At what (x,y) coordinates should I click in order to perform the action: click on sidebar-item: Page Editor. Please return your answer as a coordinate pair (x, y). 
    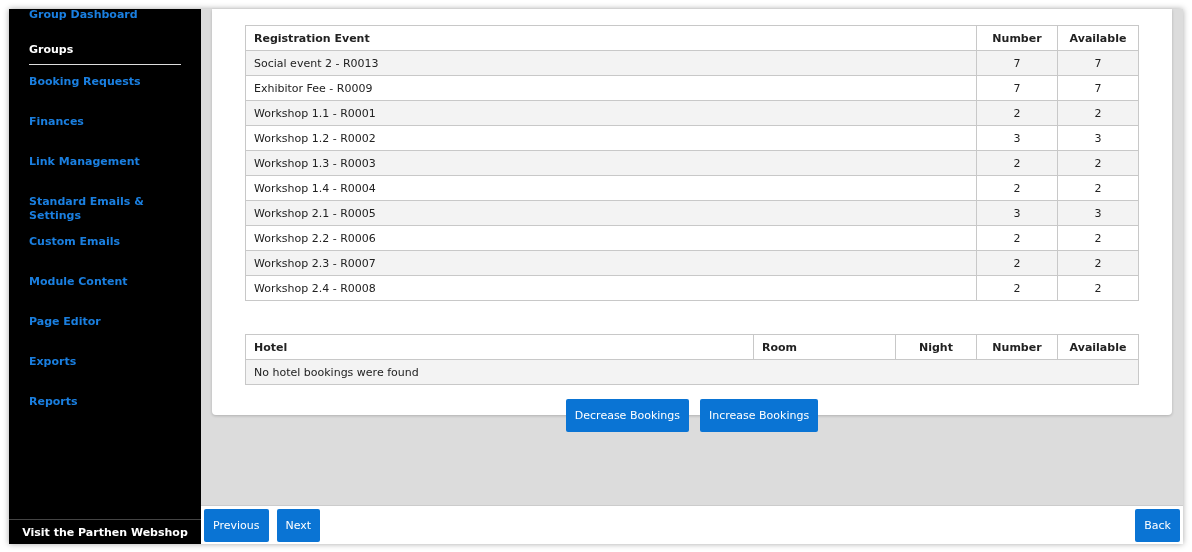
    Looking at the image, I should click on (105, 335).